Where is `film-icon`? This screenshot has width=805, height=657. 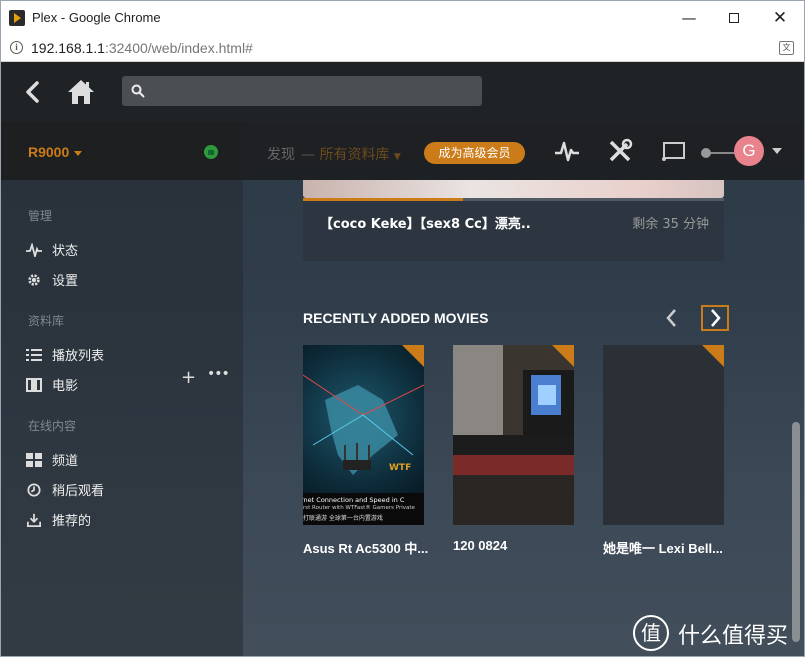 film-icon is located at coordinates (34, 385).